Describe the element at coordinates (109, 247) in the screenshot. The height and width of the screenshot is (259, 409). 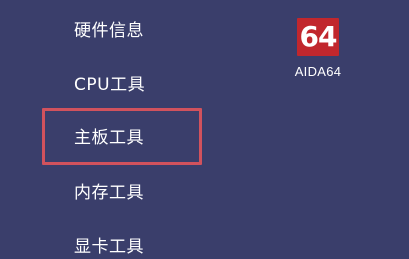
I see `menu-item-gpu-tools: 显卡工具` at that location.